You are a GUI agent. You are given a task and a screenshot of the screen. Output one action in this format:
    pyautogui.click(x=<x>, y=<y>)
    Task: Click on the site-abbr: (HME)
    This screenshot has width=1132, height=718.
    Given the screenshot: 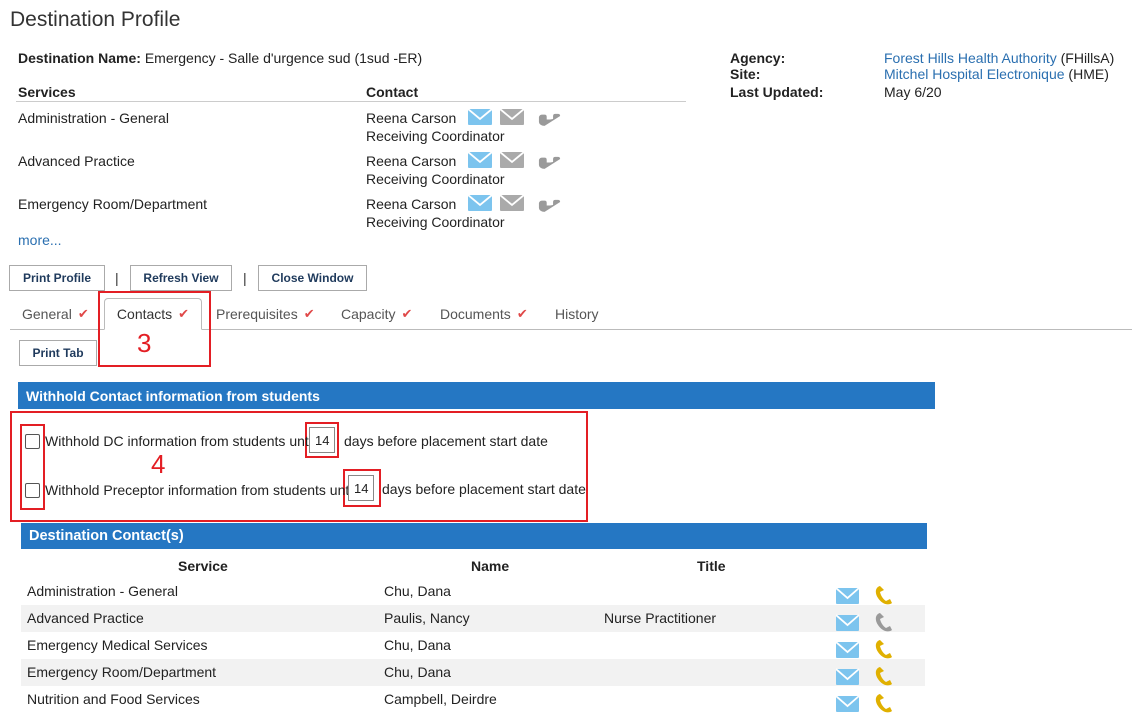 What is the action you would take?
    pyautogui.click(x=1088, y=74)
    